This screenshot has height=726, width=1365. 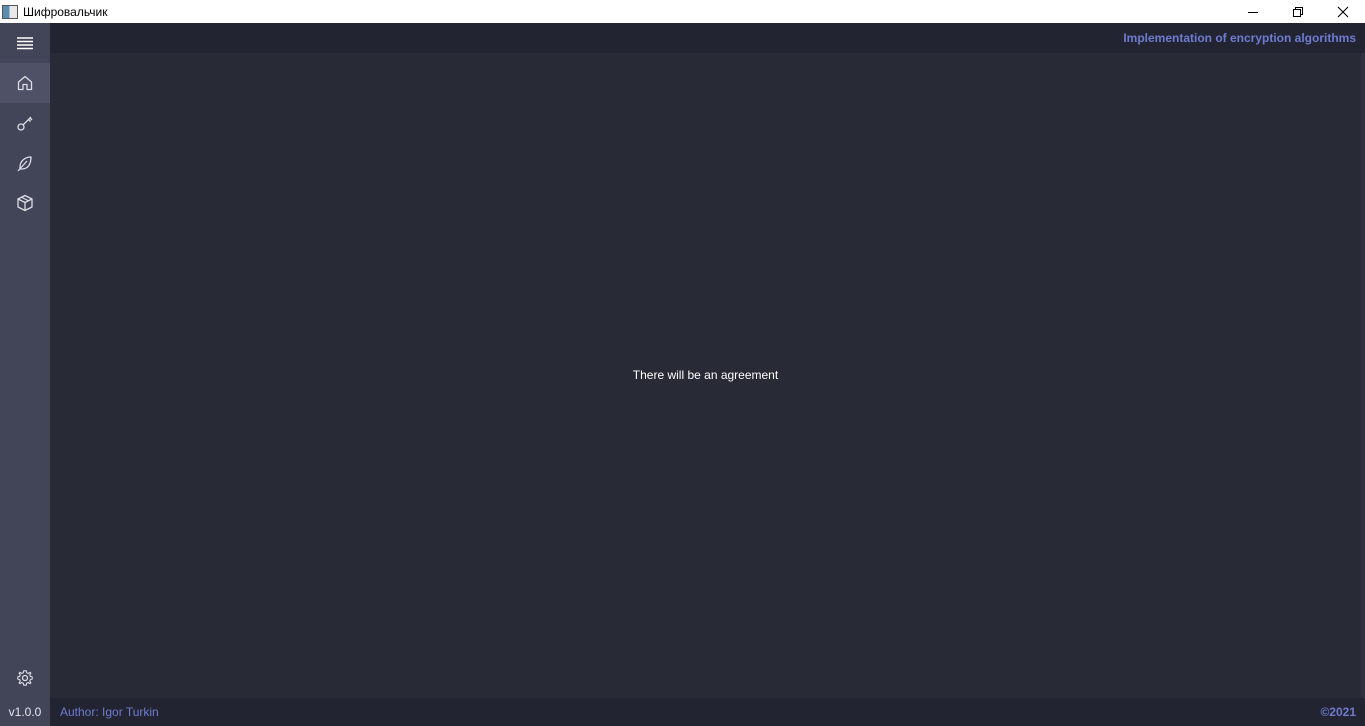 I want to click on author-label: Author: Igor Turkin, so click(x=109, y=712).